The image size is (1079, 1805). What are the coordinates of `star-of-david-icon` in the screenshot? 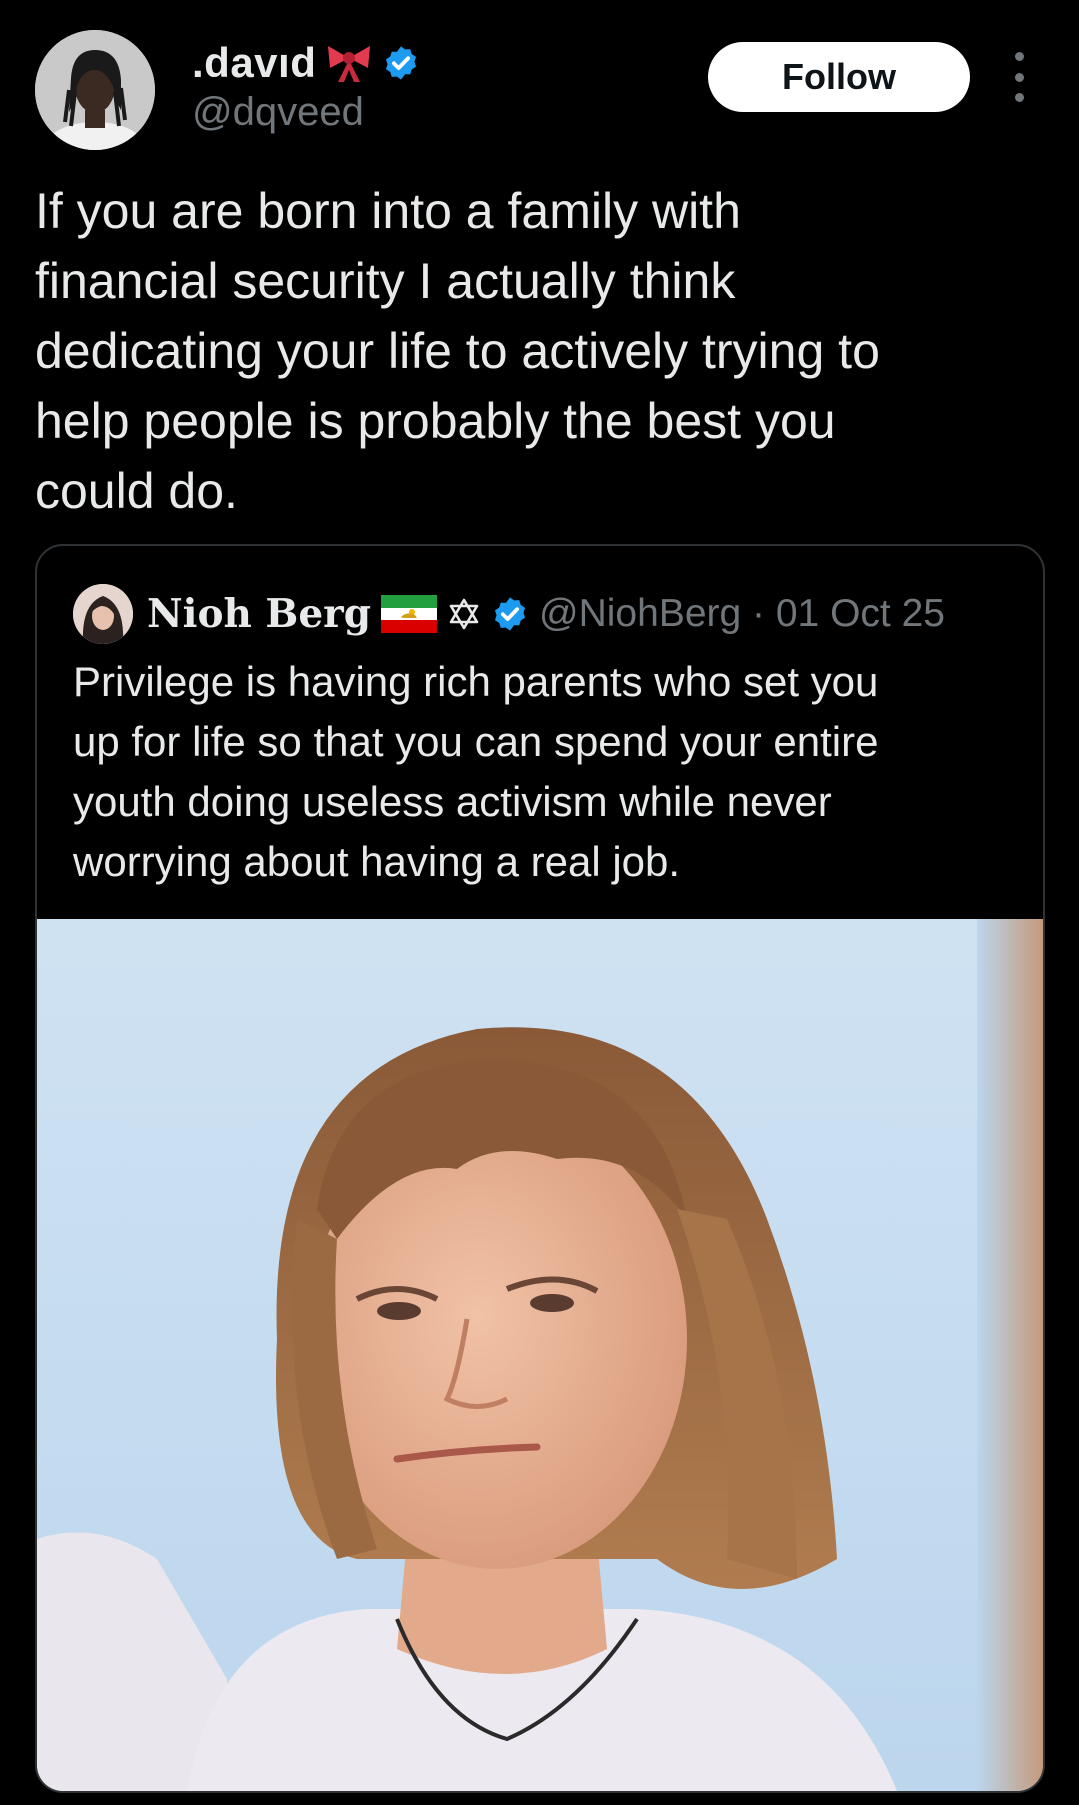 It's located at (464, 614).